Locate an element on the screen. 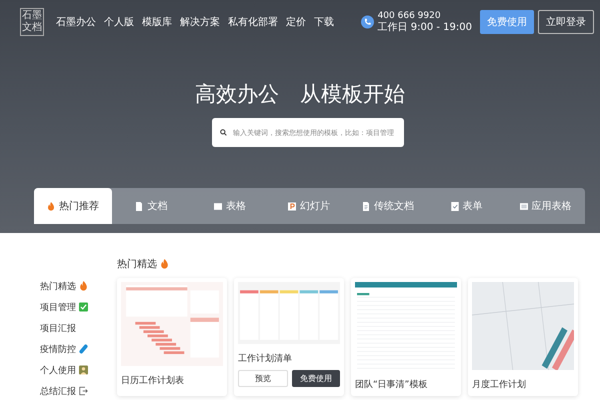 The image size is (600, 400). template-card: 团队“日事清”模板 is located at coordinates (406, 337).